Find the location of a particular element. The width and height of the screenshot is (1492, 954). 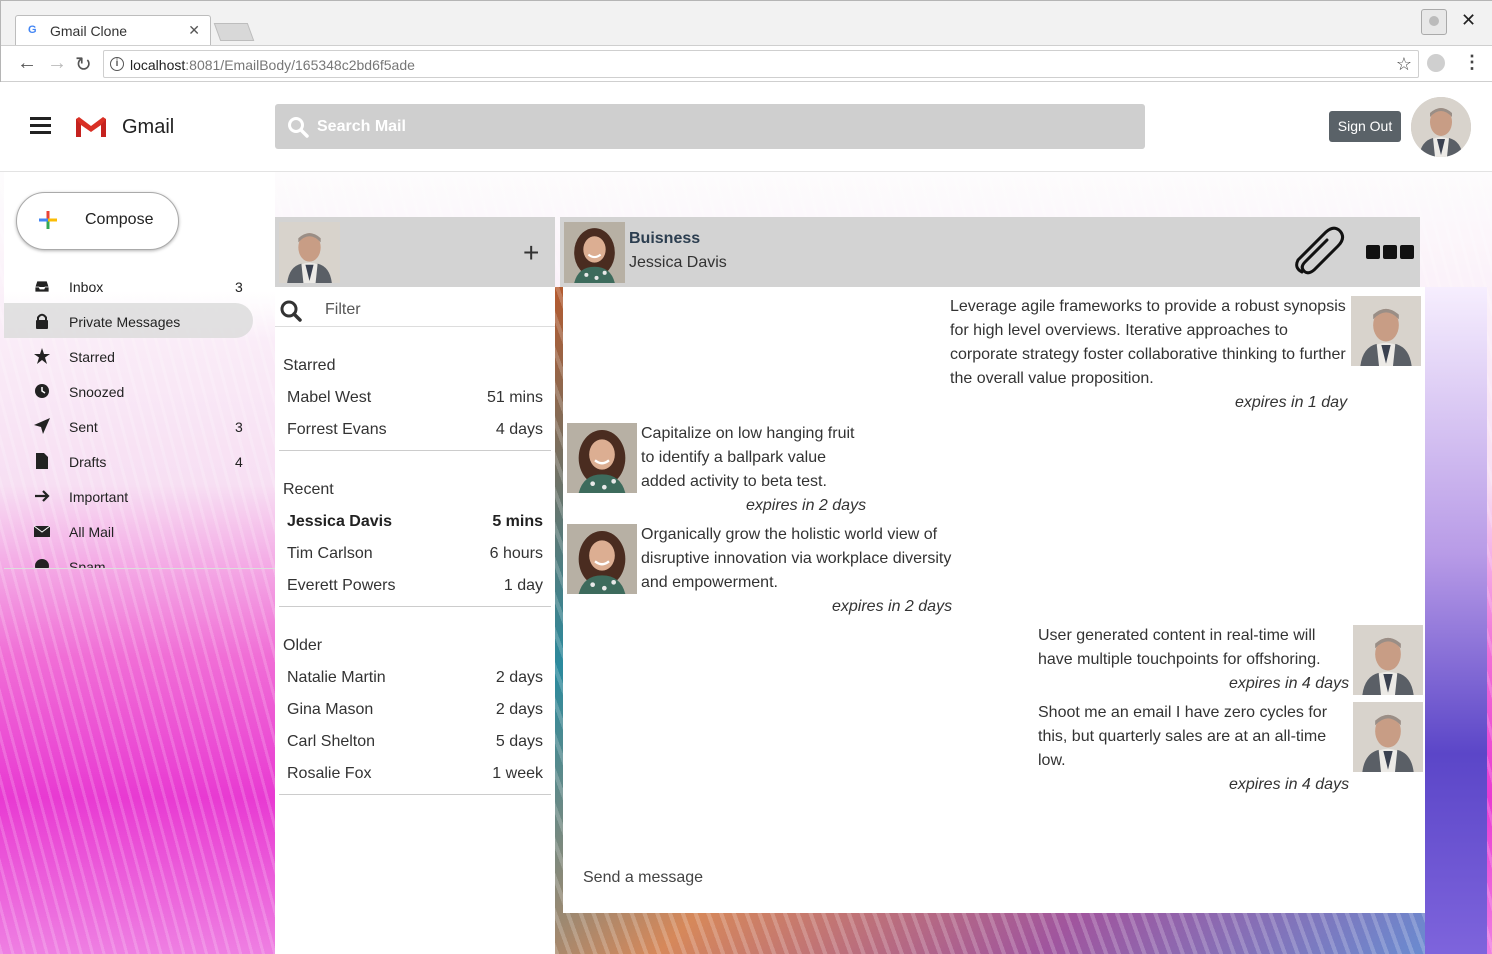

conversation-time: 6 hours is located at coordinates (516, 553).